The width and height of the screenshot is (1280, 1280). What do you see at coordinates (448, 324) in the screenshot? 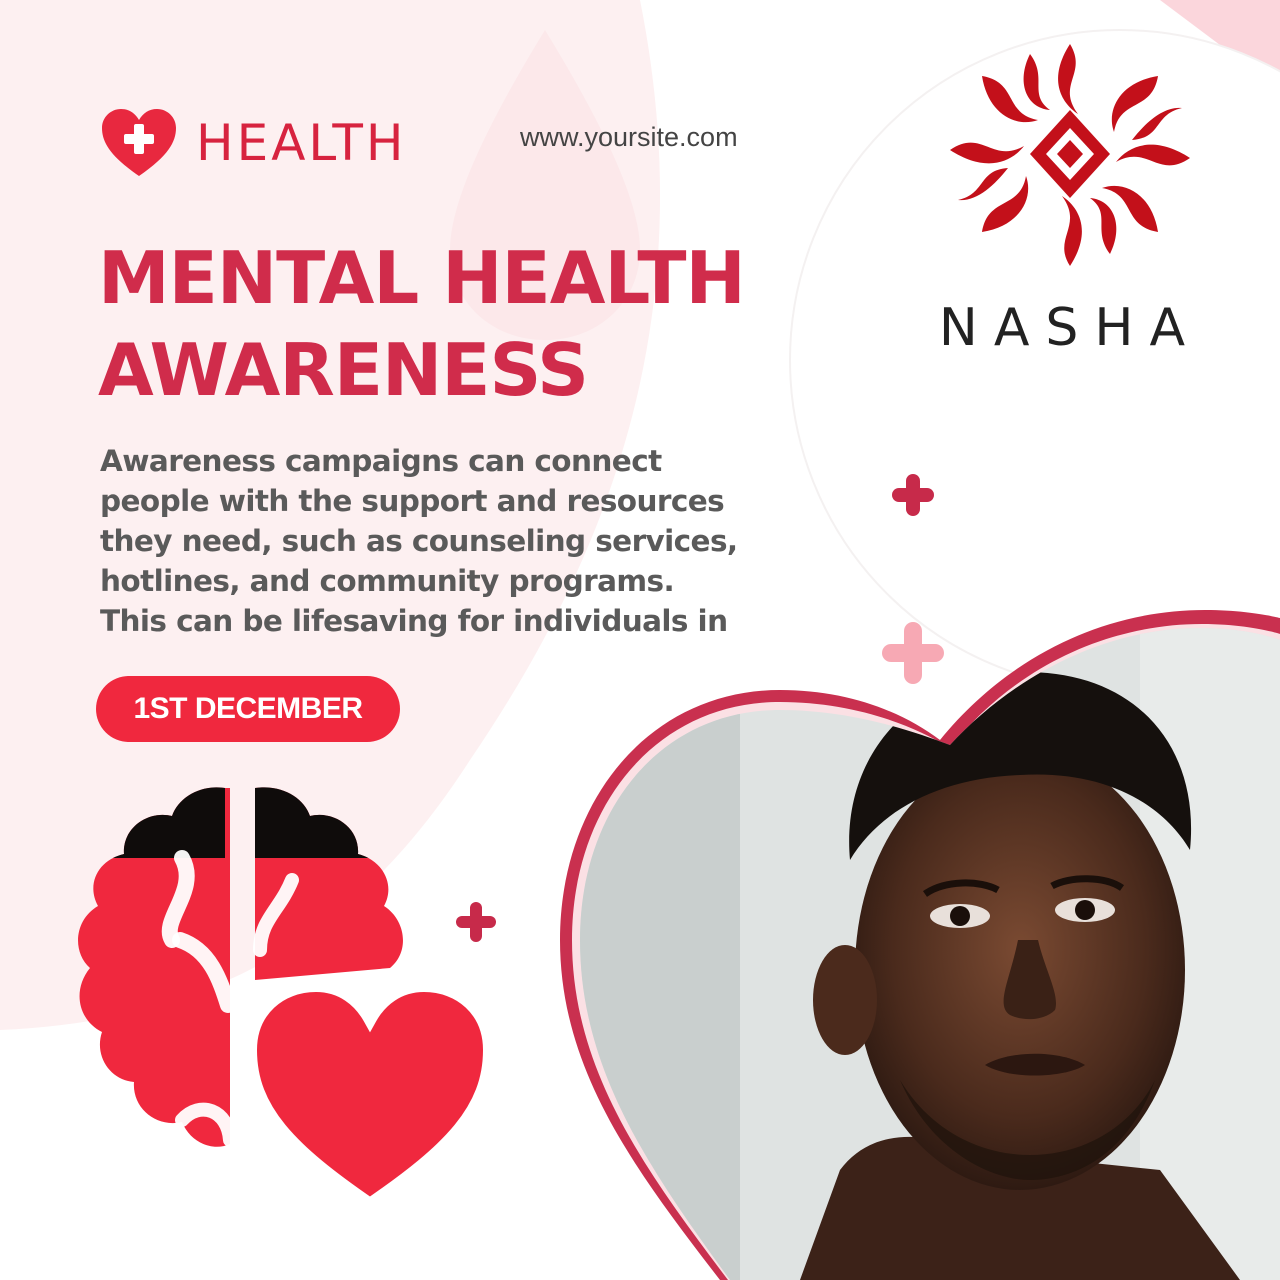
I see `page-title: MENTAL HEALTH AWARENESS` at bounding box center [448, 324].